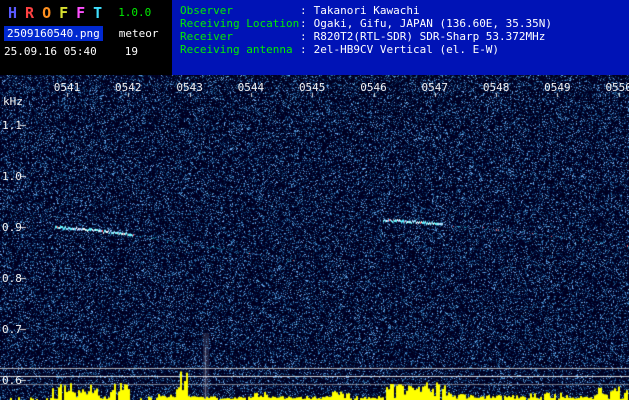  I want to click on app-title-letter: O, so click(47, 13).